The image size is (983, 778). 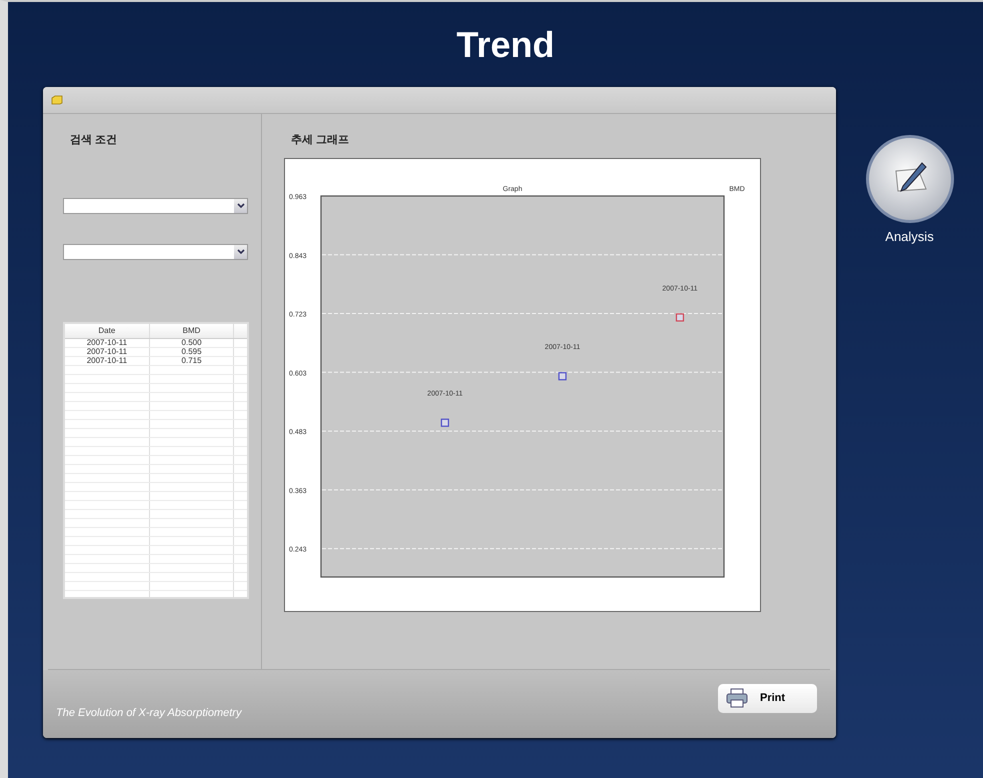 What do you see at coordinates (192, 352) in the screenshot?
I see `table-cell: 0.595` at bounding box center [192, 352].